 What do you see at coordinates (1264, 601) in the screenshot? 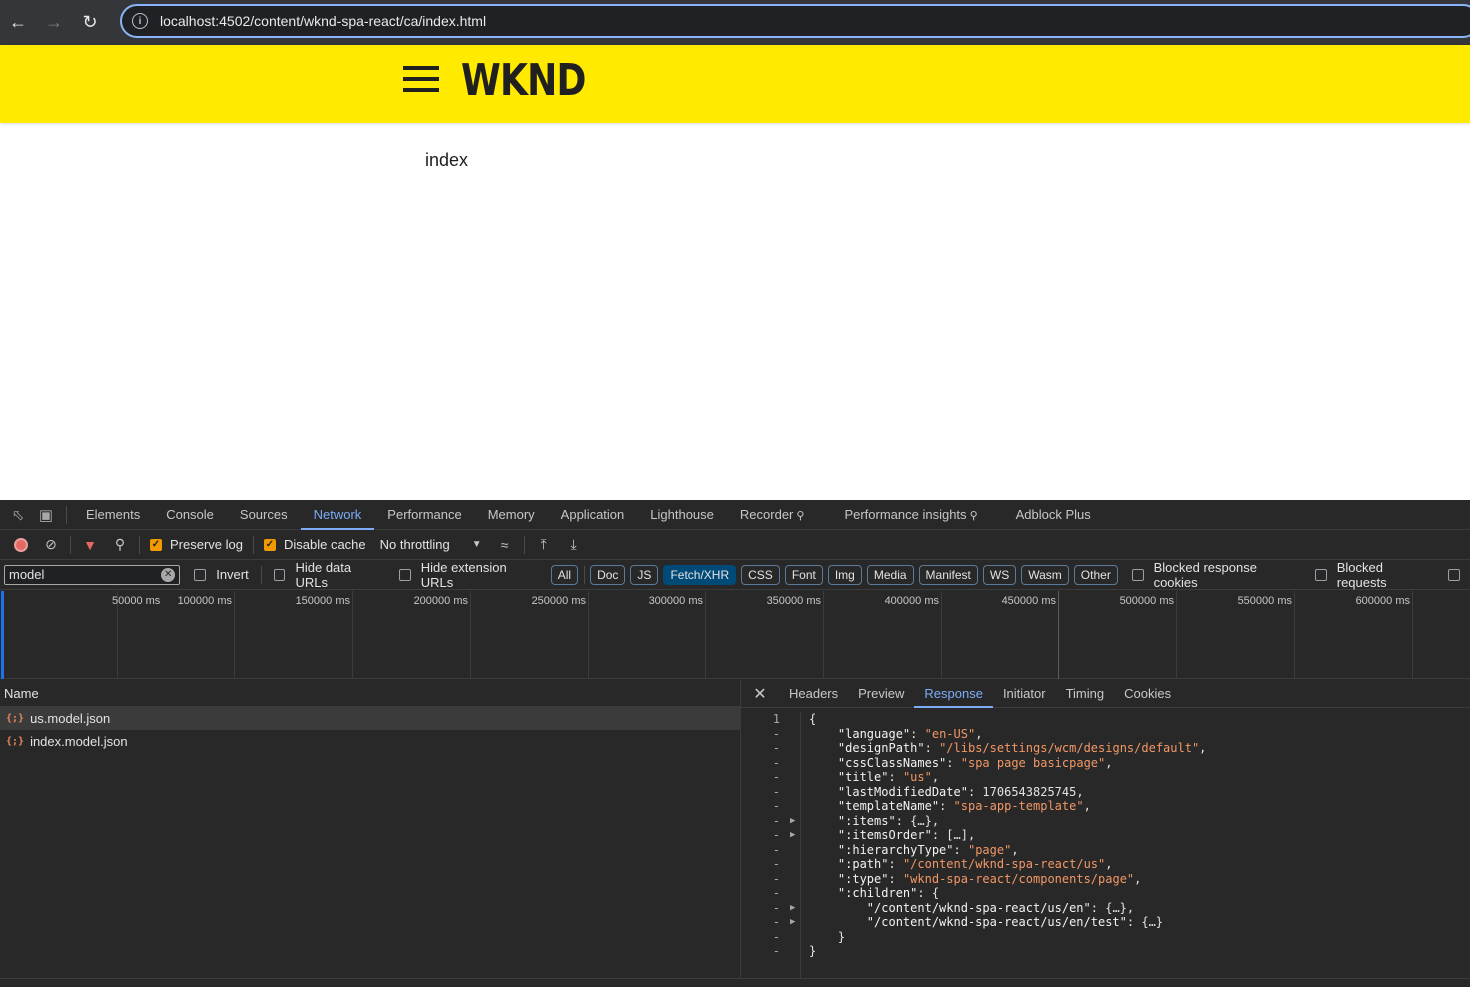
I see `timeline-tick-label: 550000 ms` at bounding box center [1264, 601].